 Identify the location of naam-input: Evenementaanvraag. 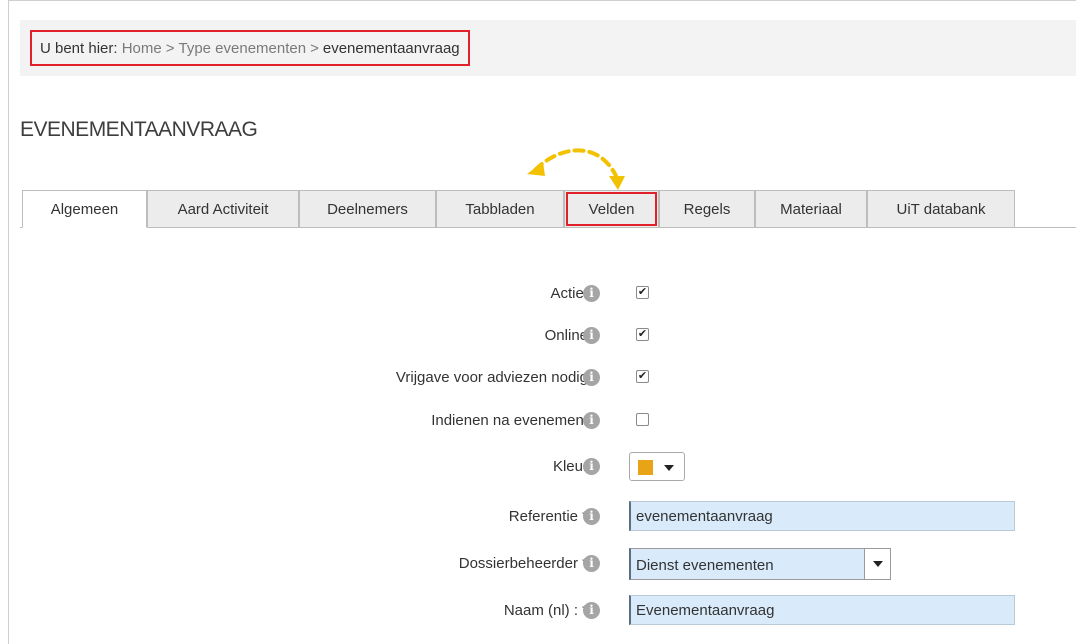
(822, 610).